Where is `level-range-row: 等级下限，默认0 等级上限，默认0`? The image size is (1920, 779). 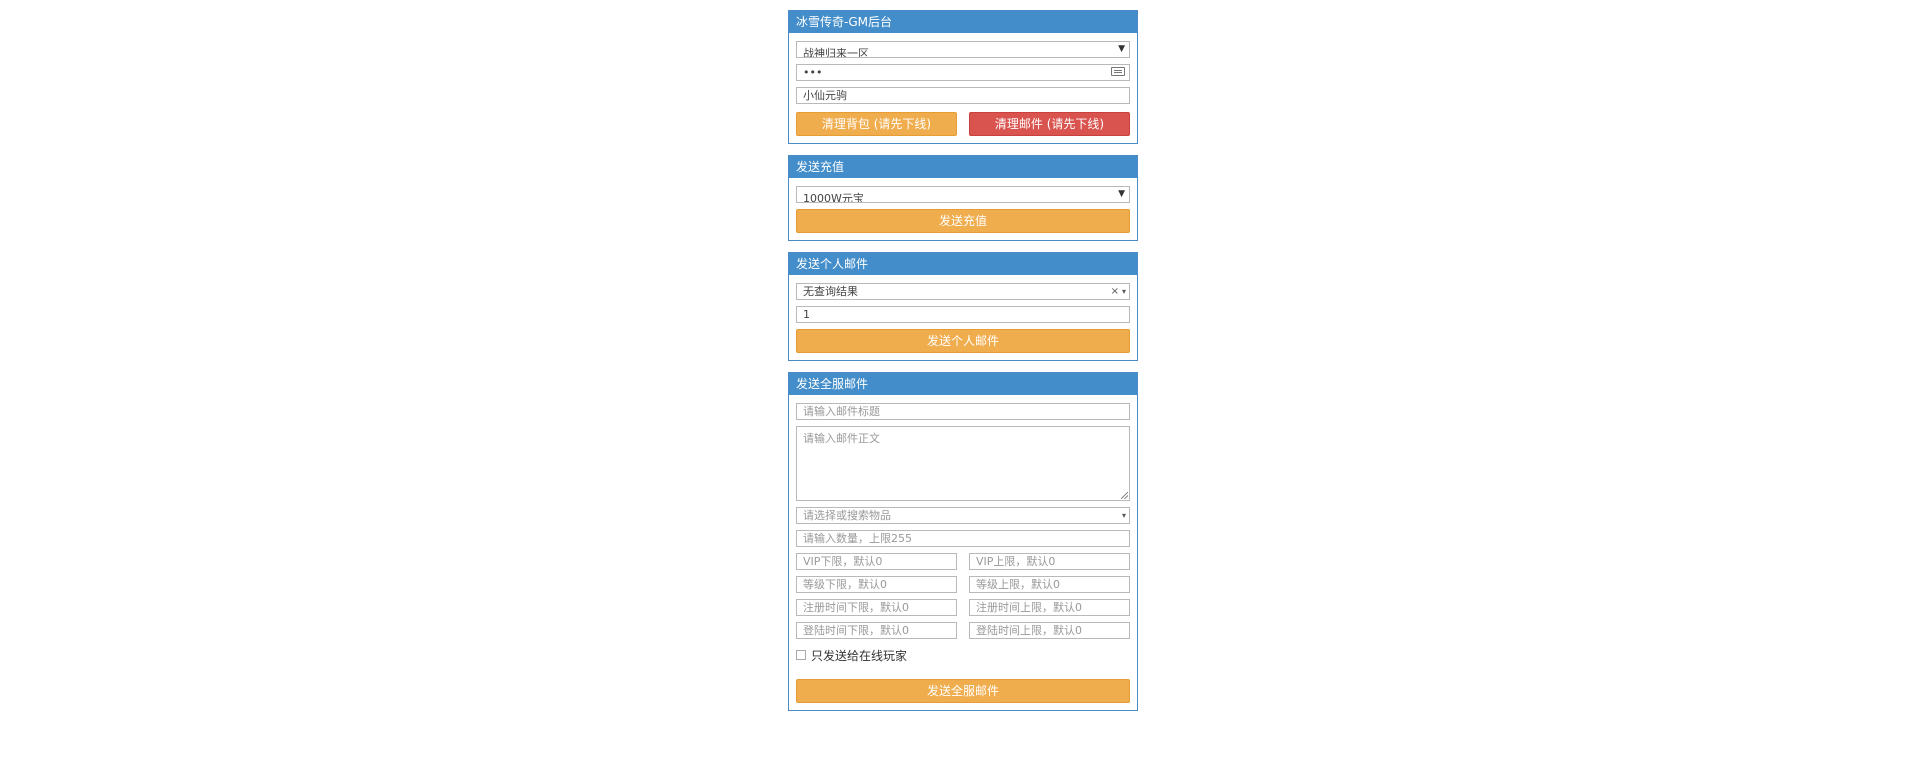 level-range-row: 等级下限，默认0 等级上限，默认0 is located at coordinates (963, 587).